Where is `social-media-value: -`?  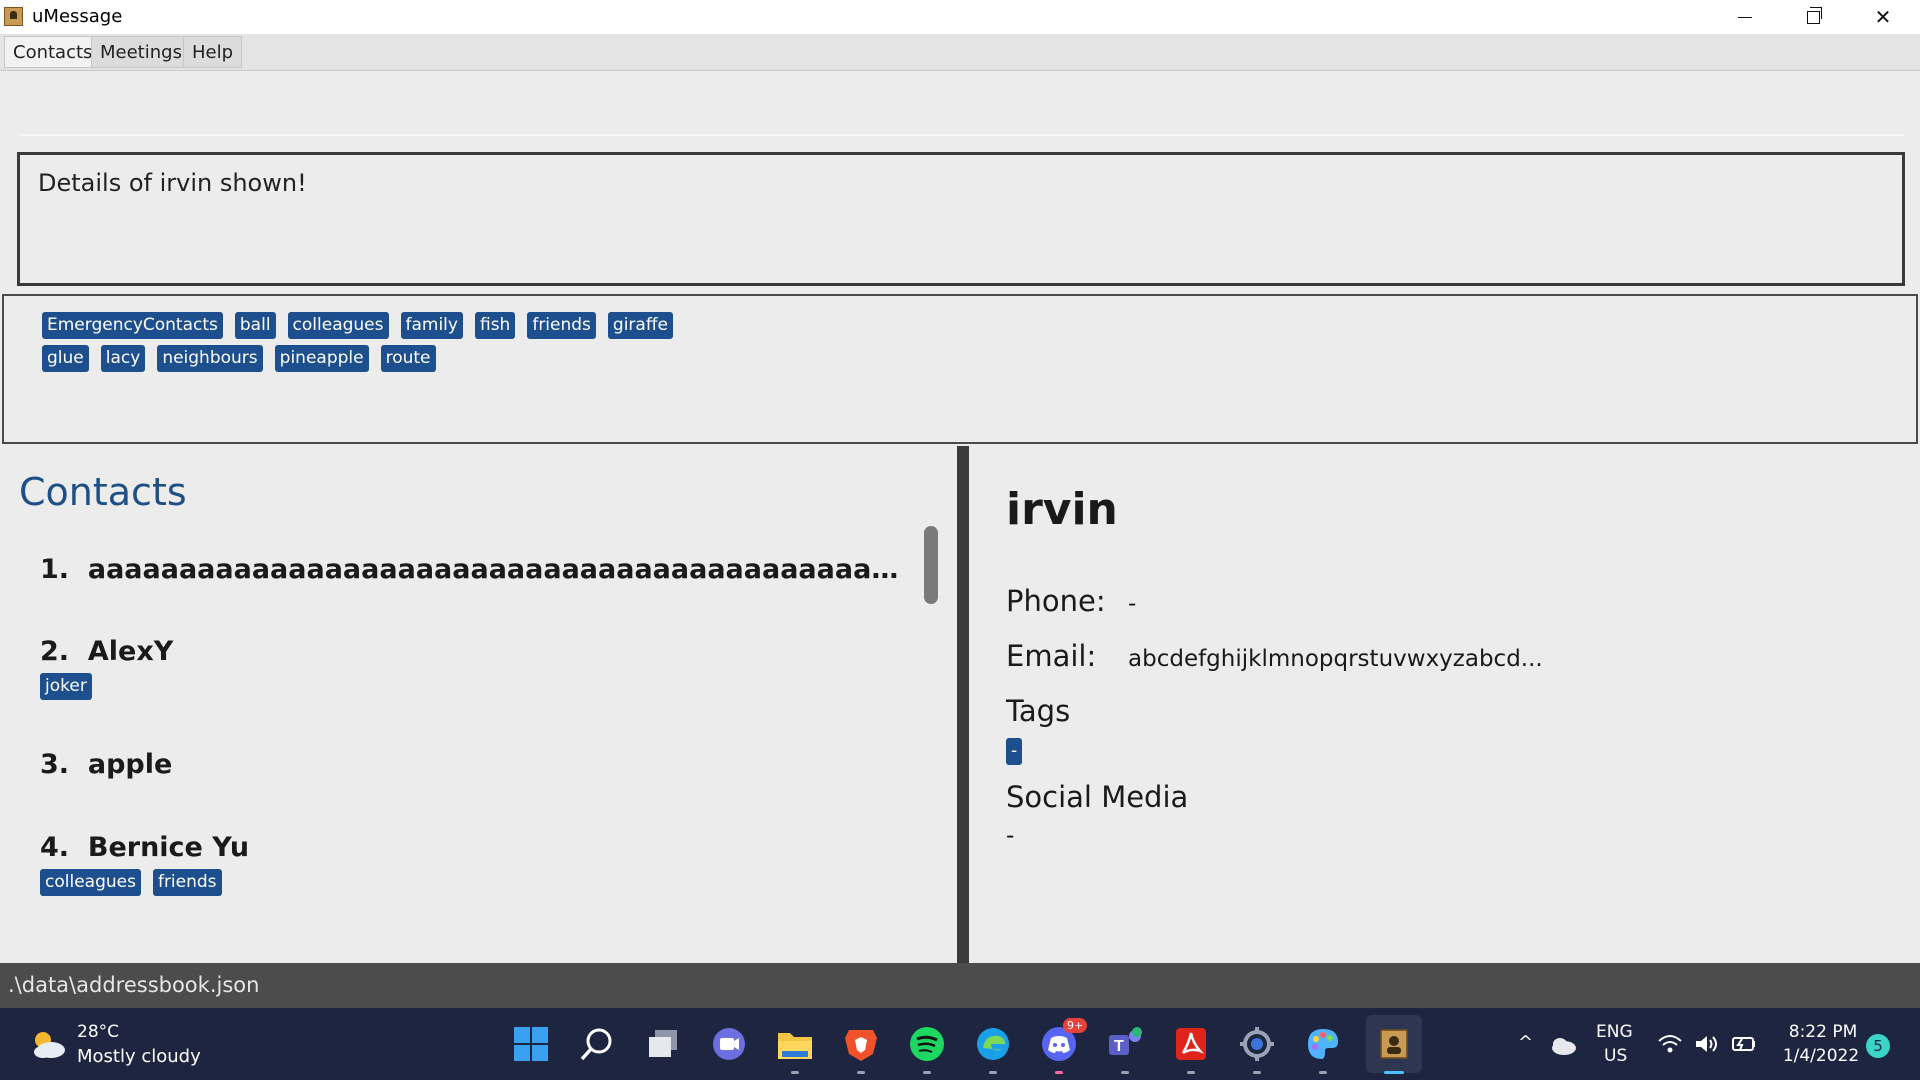
social-media-value: - is located at coordinates (1010, 836).